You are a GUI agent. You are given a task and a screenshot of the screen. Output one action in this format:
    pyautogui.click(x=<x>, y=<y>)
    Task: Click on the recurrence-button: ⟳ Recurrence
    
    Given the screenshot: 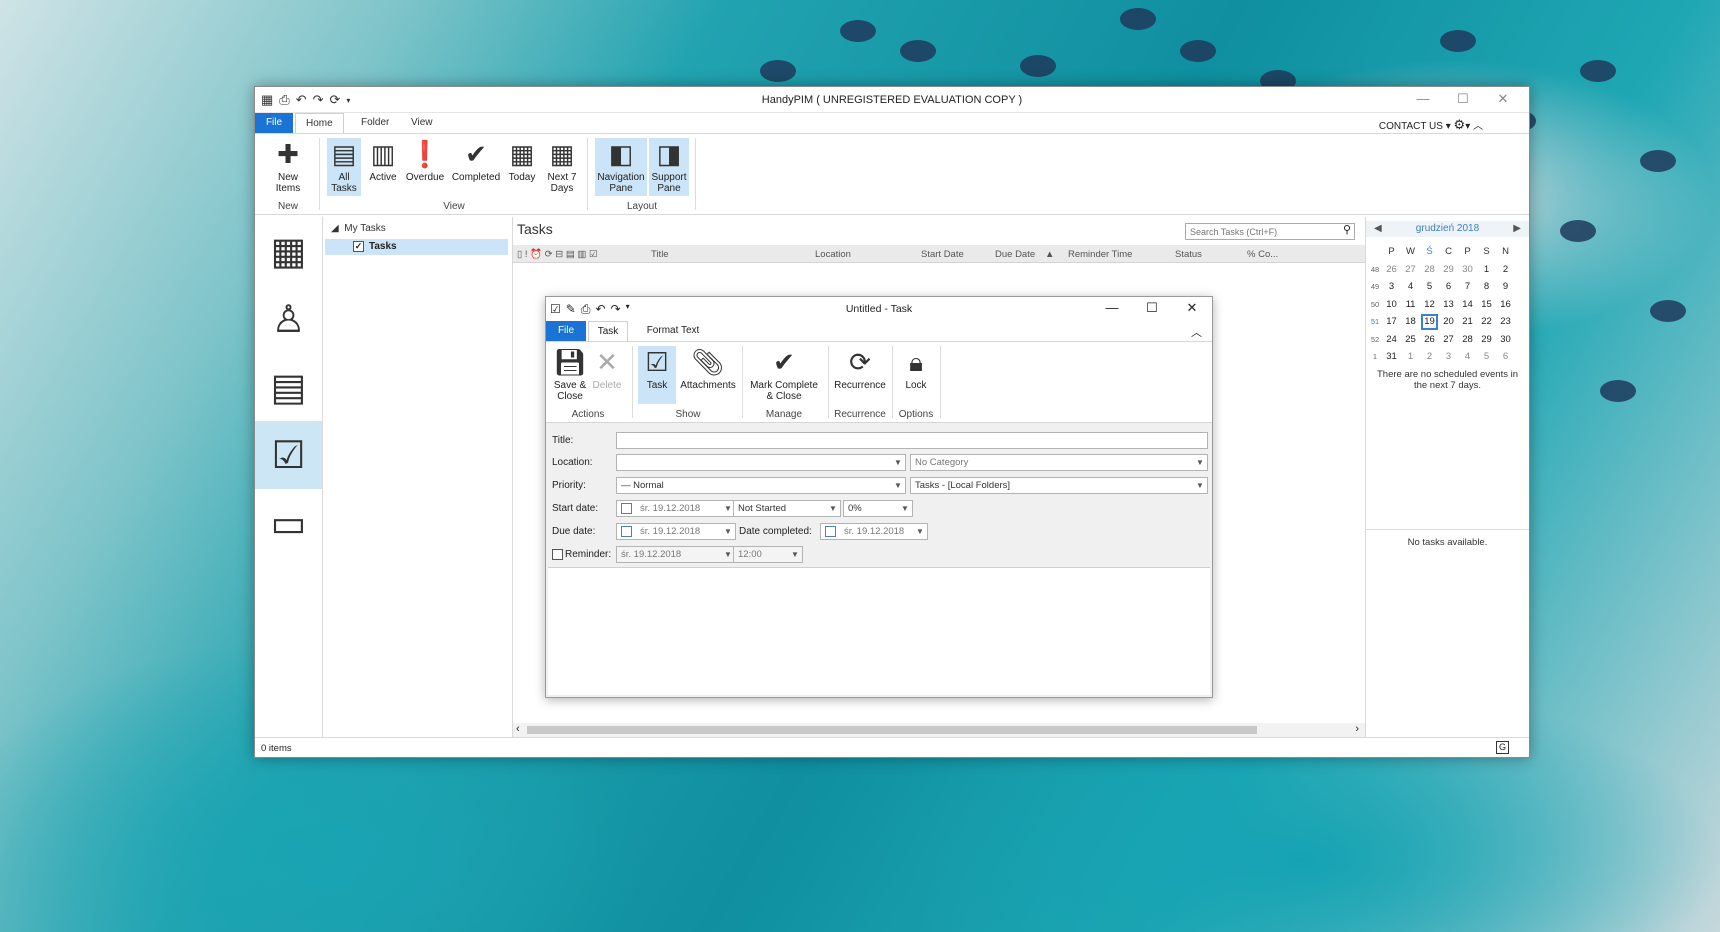 What is the action you would take?
    pyautogui.click(x=860, y=368)
    